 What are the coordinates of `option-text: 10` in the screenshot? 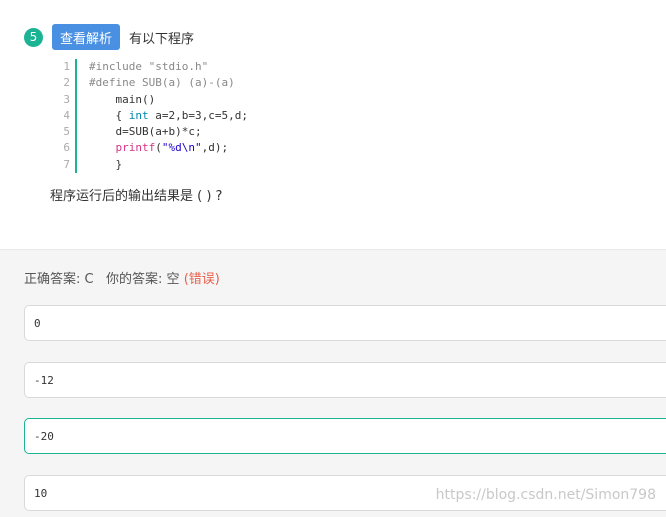 It's located at (41, 493).